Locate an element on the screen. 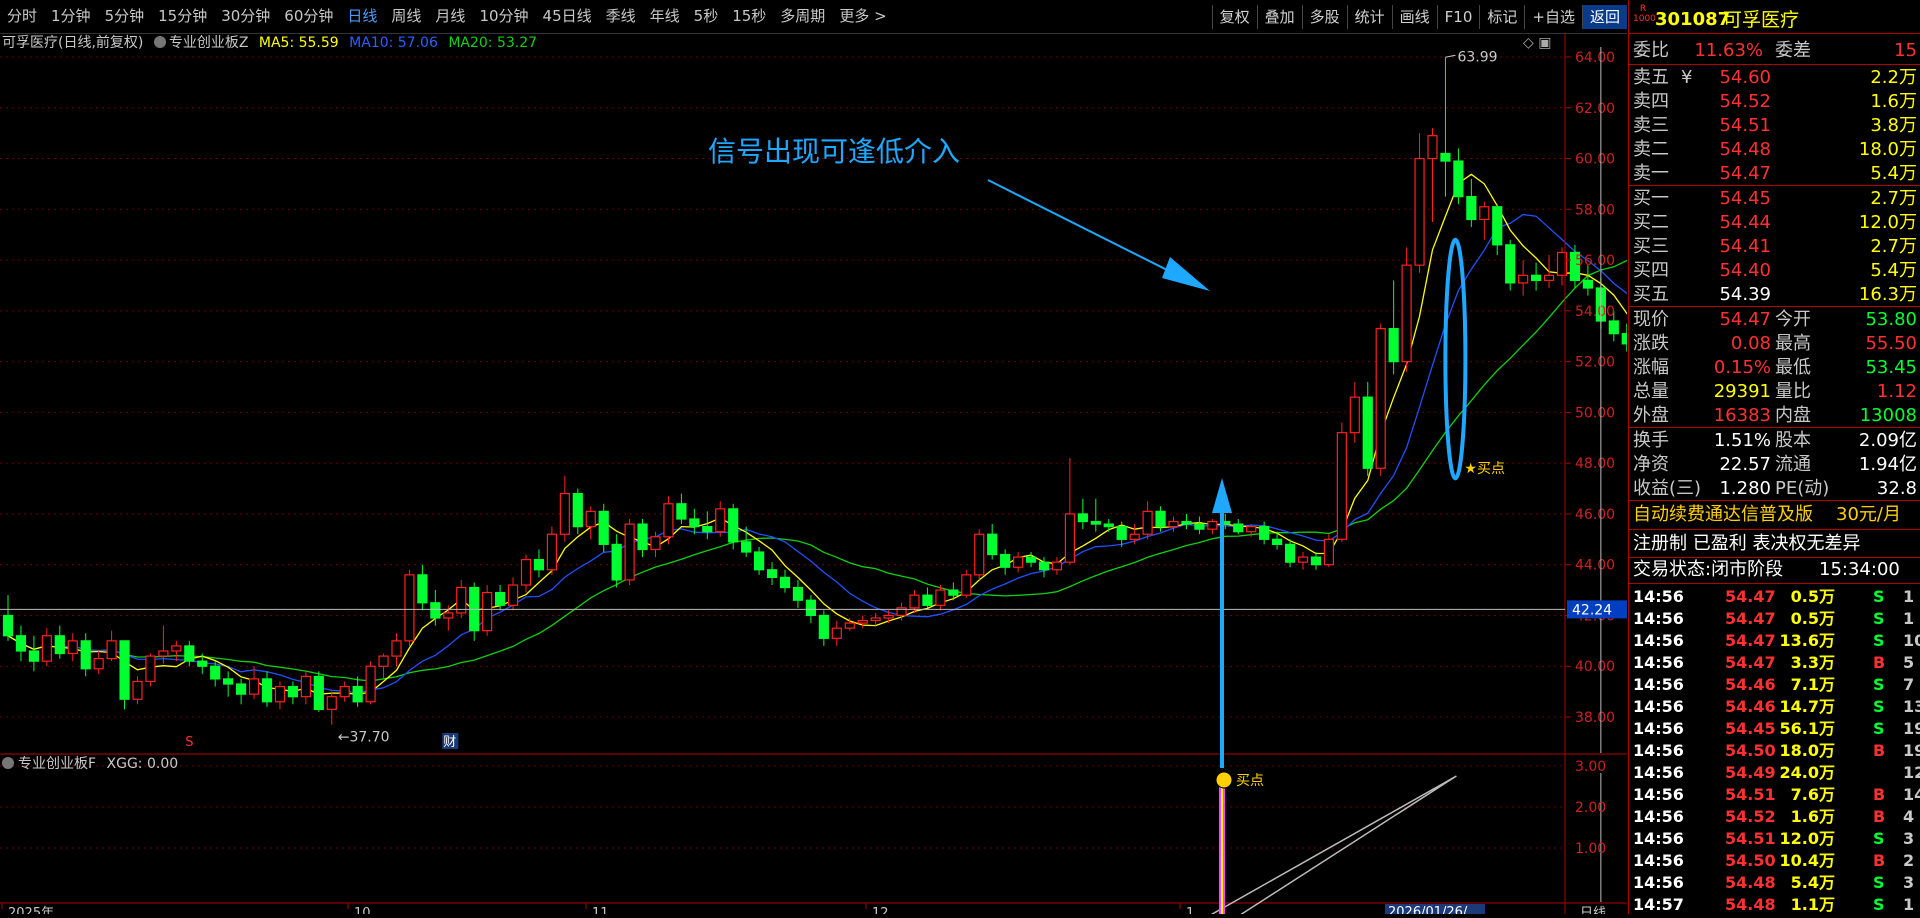  tick-volume: 1.6万 is located at coordinates (1812, 816).